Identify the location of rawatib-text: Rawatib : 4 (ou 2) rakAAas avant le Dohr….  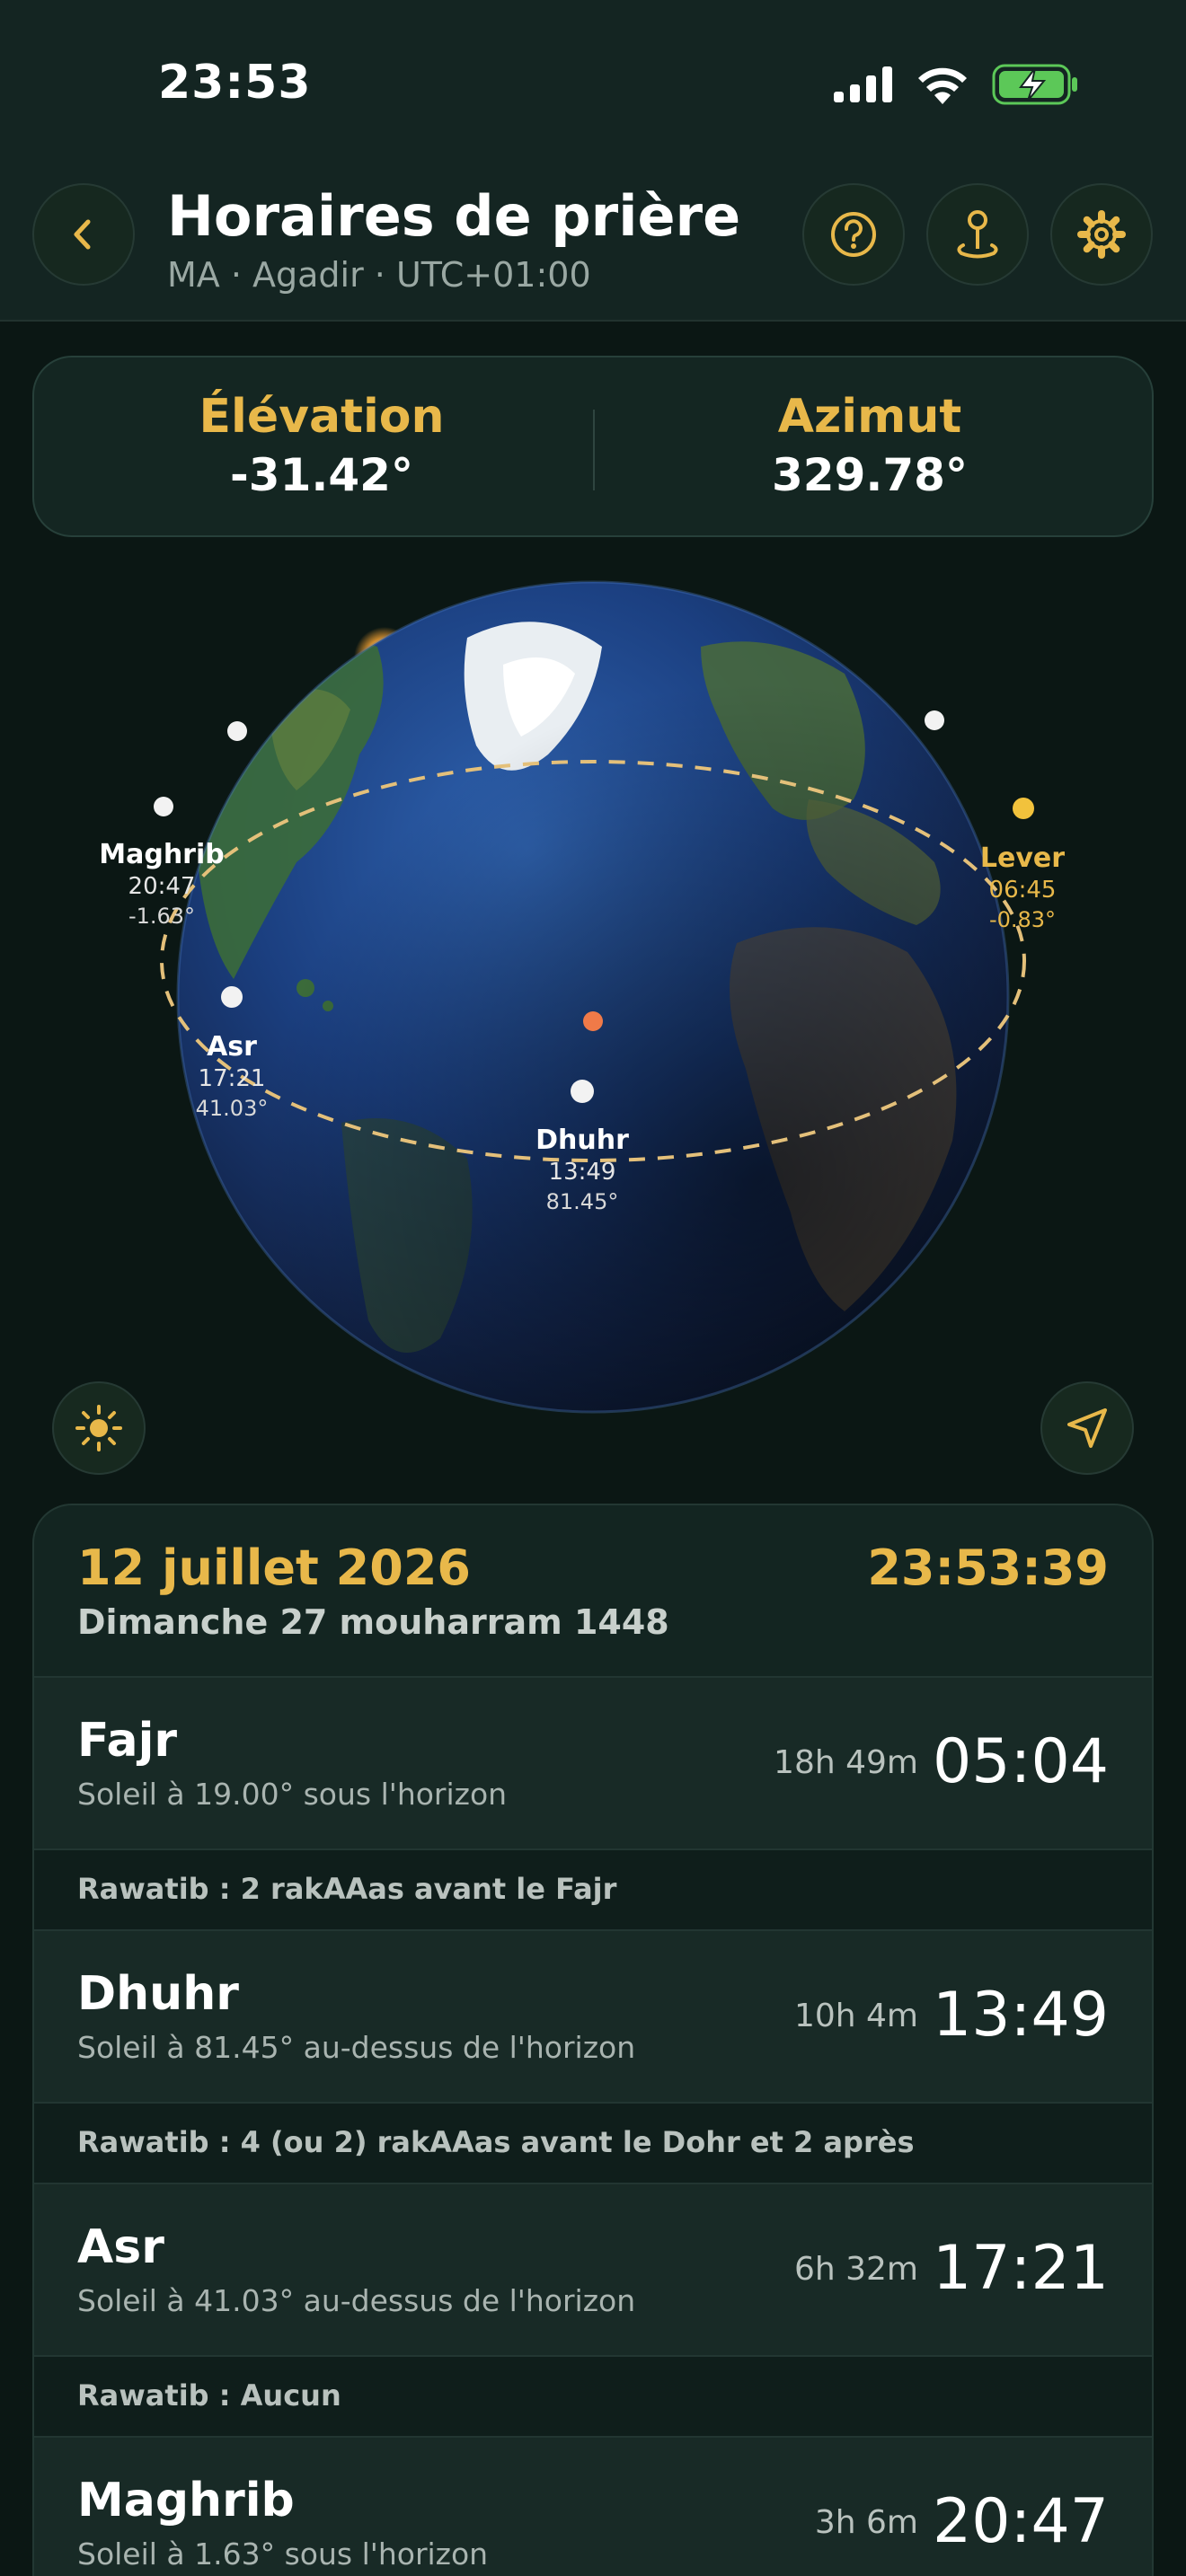
(496, 2142).